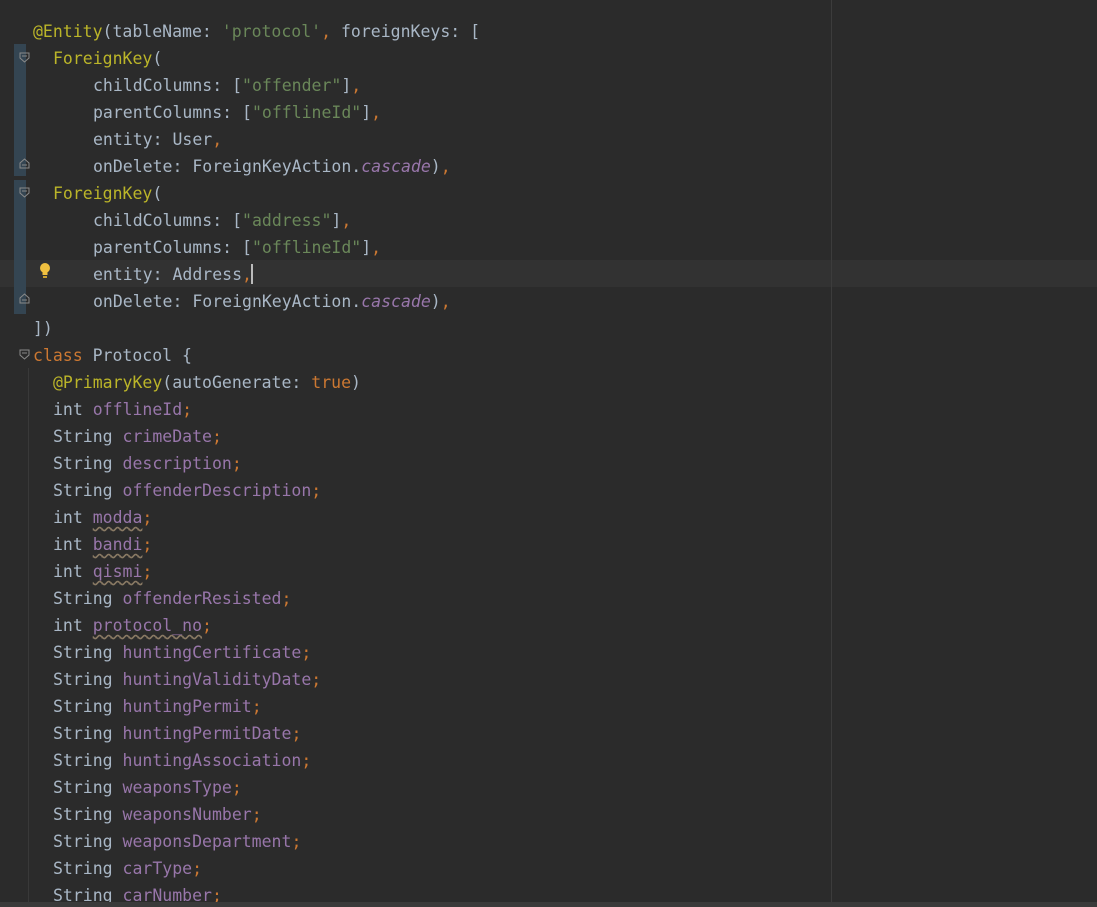 Image resolution: width=1097 pixels, height=907 pixels. I want to click on field-declaration-line: String huntingValidityDate;, so click(187, 679).